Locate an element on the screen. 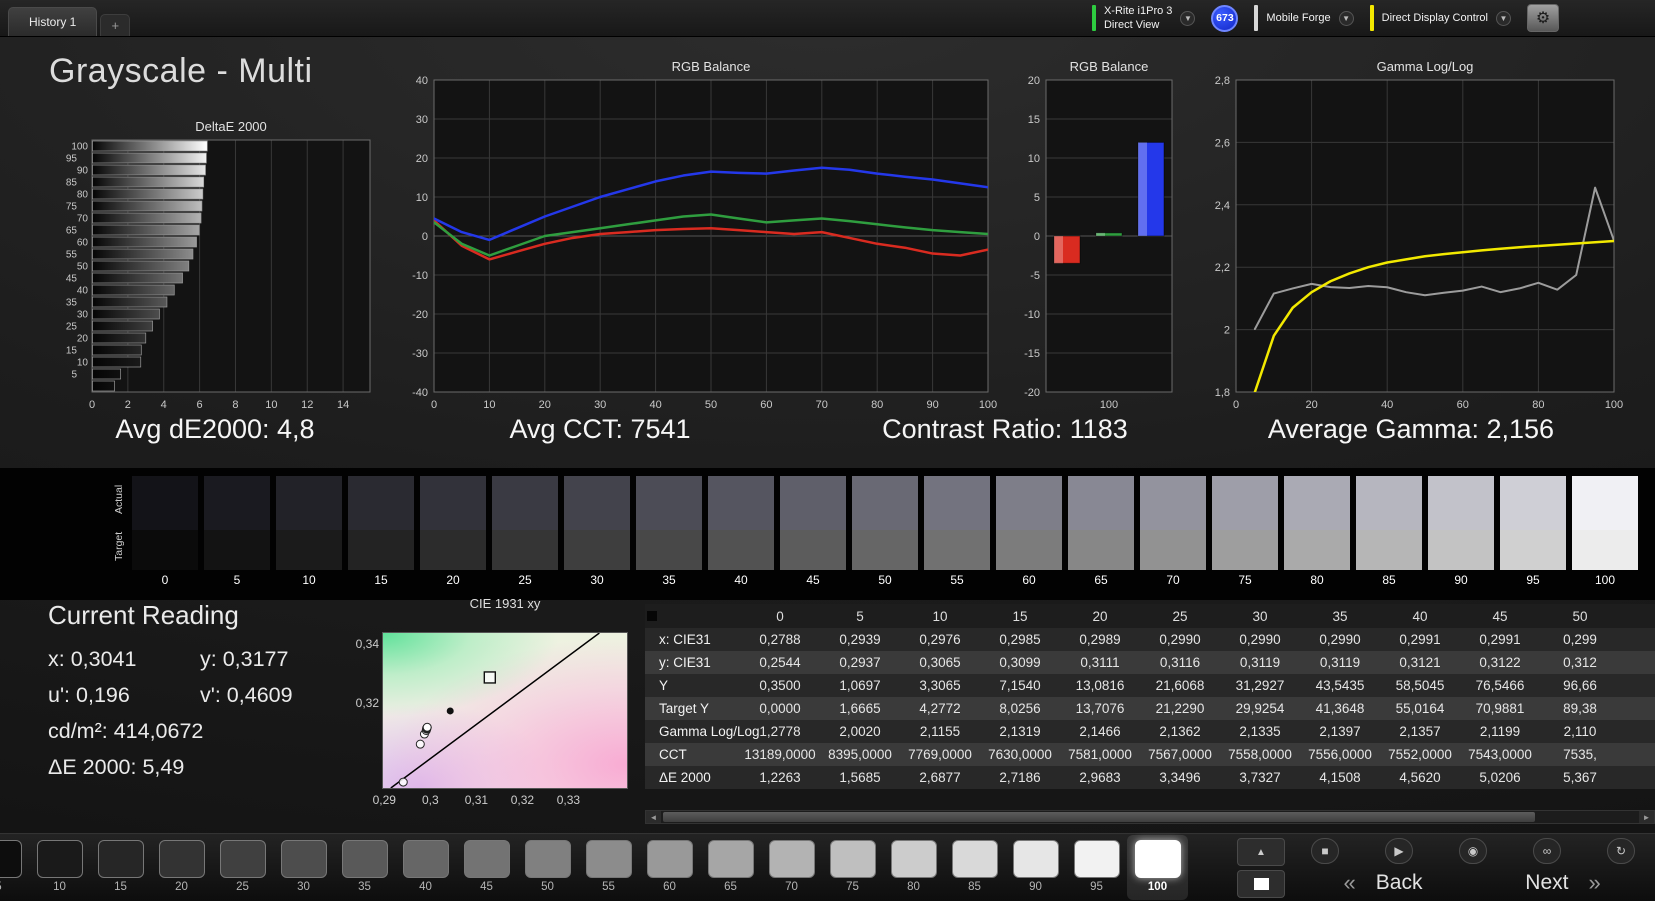  tab-label: History 1 is located at coordinates (53, 22).